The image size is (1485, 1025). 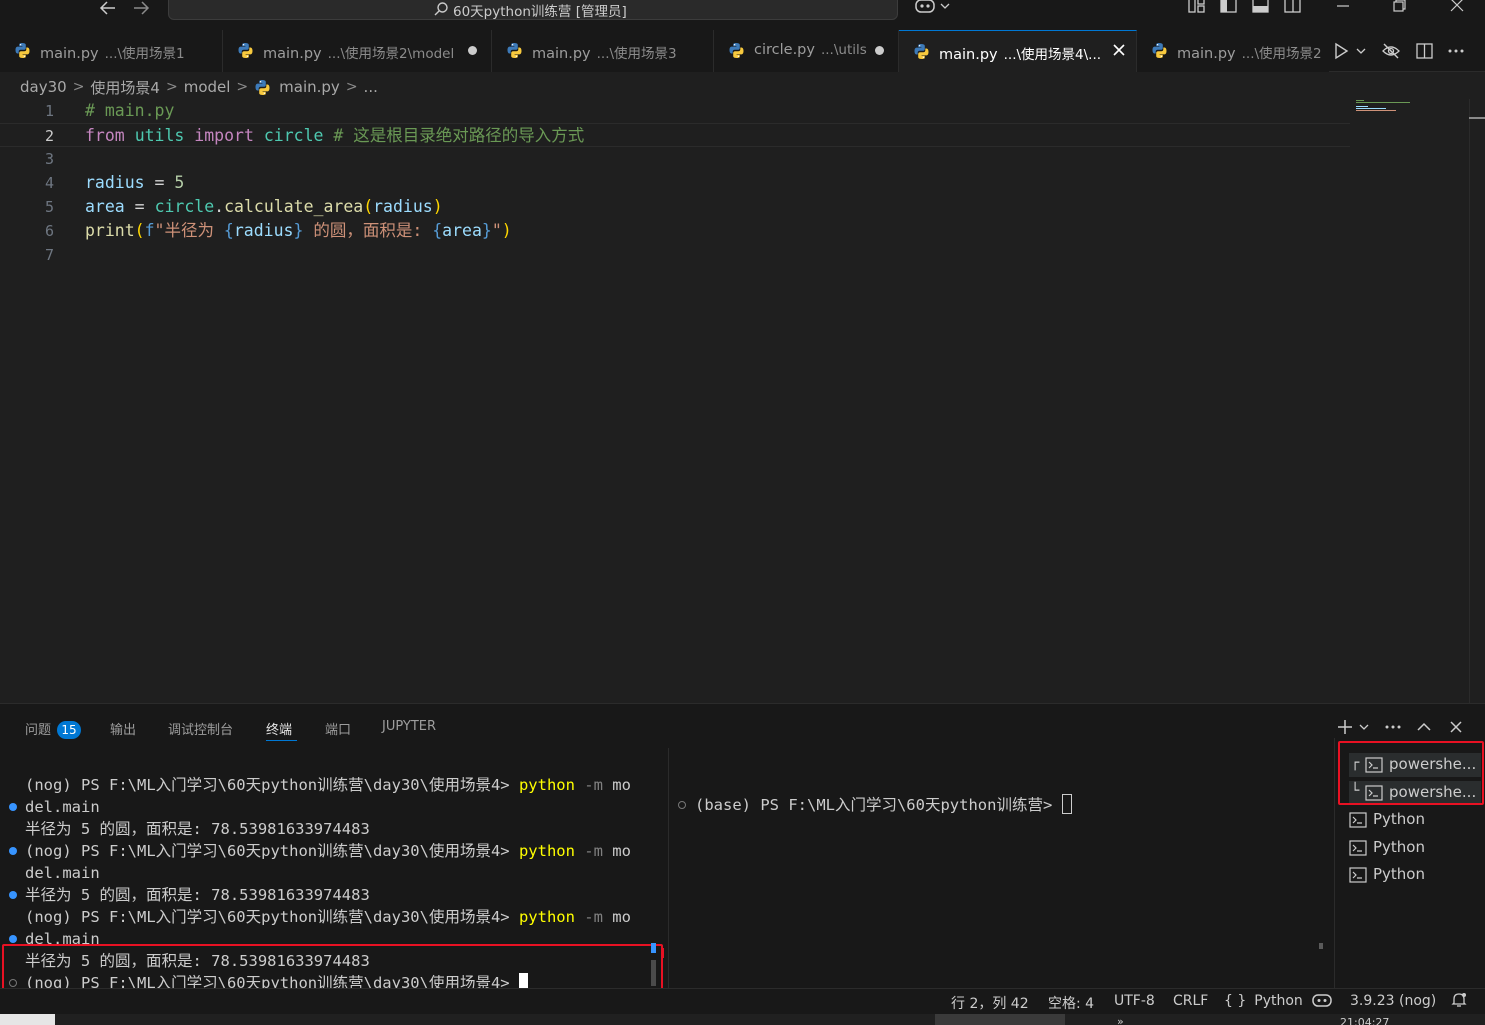 I want to click on tab-main-py-scene2-model: main.py ...\使用场景2\model, so click(x=357, y=51).